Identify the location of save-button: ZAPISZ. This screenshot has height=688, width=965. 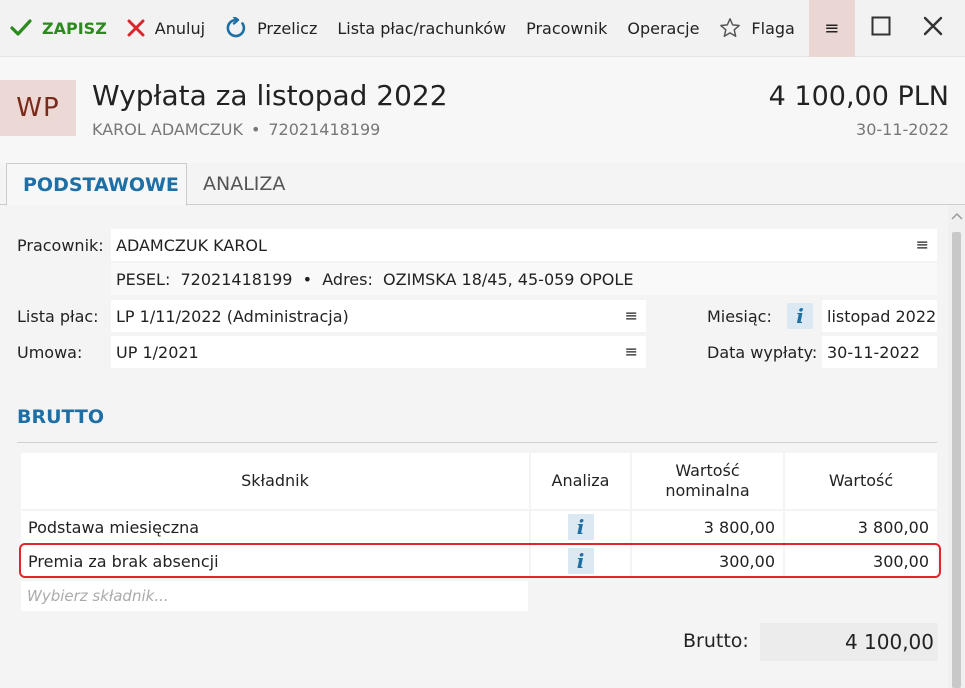
(58, 28).